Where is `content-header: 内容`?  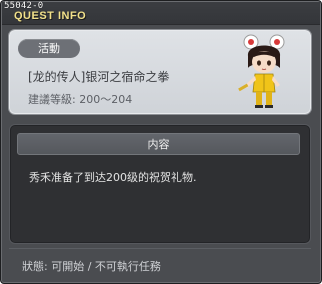
content-header: 内容 is located at coordinates (158, 144).